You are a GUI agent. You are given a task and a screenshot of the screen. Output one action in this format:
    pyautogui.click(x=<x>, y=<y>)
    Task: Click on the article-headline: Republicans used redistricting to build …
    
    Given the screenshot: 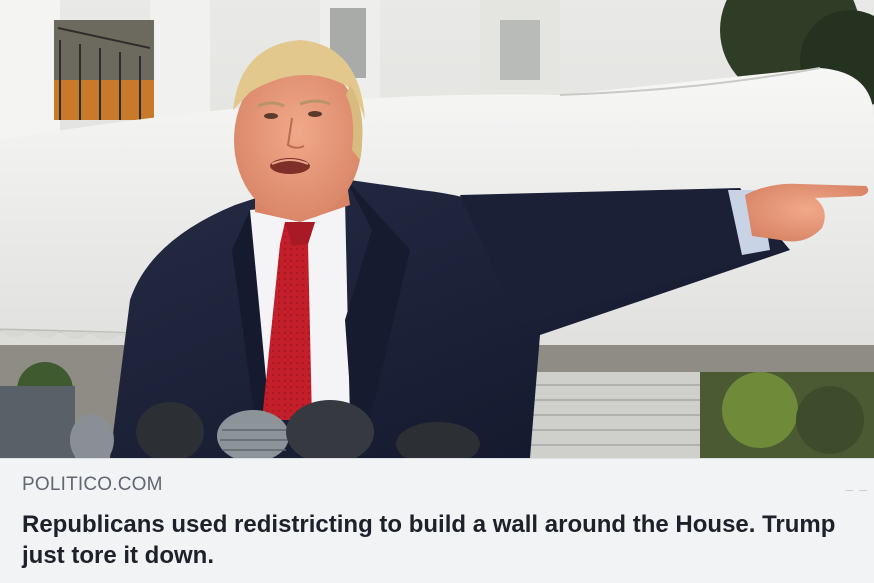 What is the action you would take?
    pyautogui.click(x=432, y=540)
    